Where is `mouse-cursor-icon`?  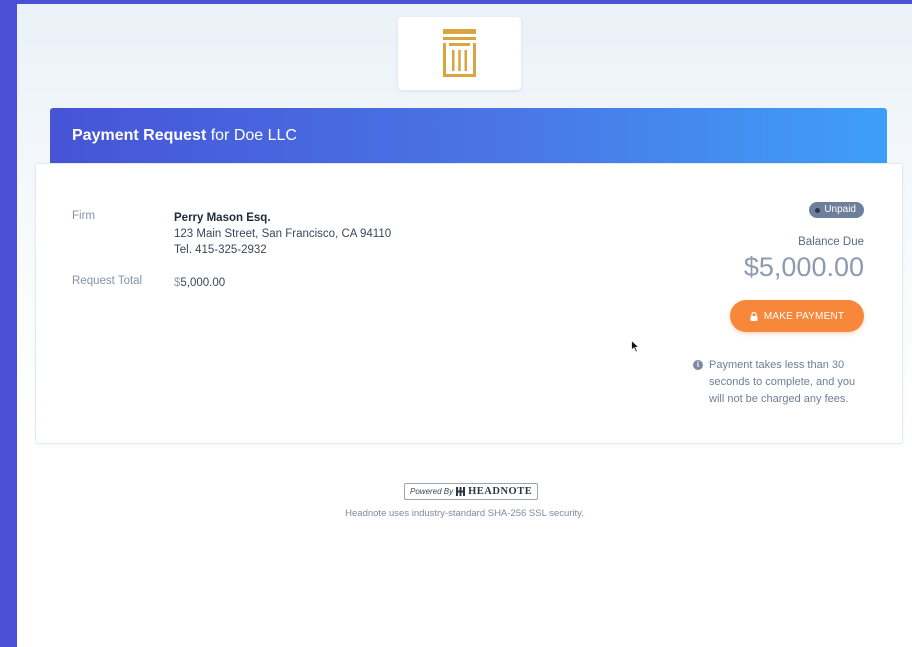
mouse-cursor-icon is located at coordinates (635, 346).